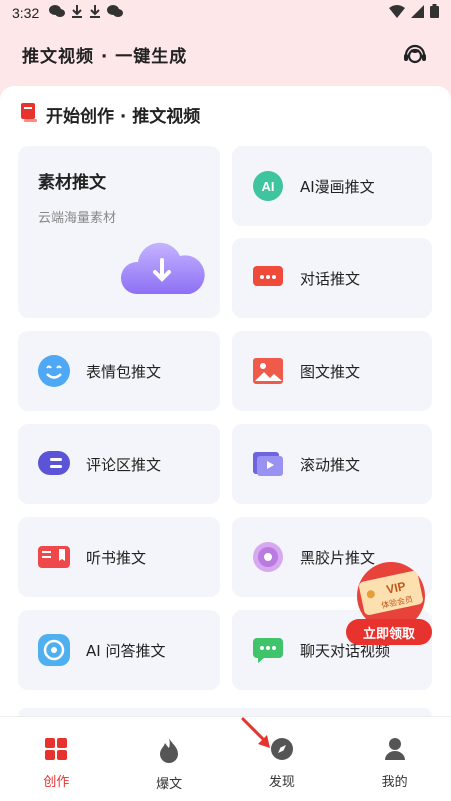  I want to click on signal-icon, so click(417, 13).